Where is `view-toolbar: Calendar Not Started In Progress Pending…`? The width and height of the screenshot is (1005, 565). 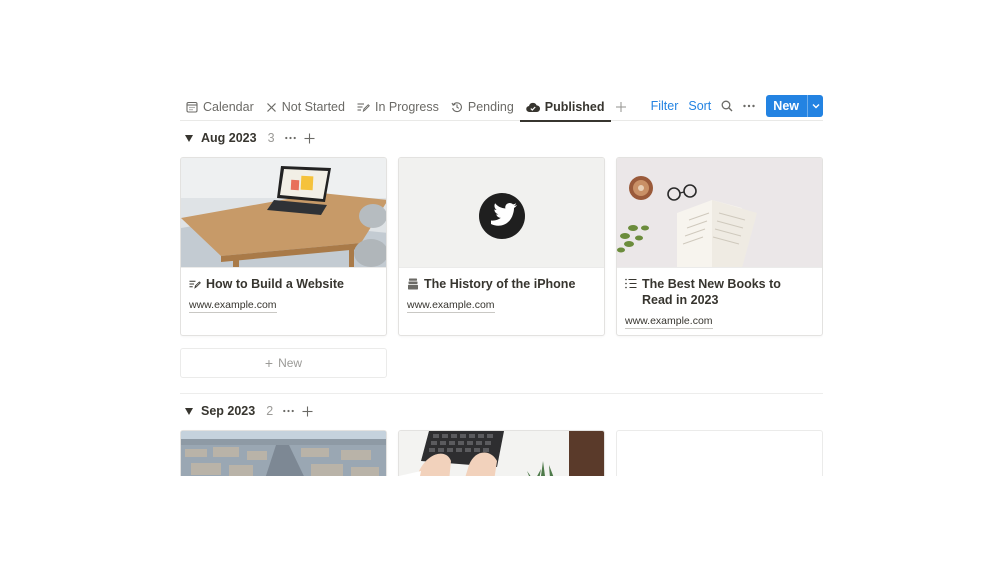
view-toolbar: Calendar Not Started In Progress Pending… is located at coordinates (501, 107).